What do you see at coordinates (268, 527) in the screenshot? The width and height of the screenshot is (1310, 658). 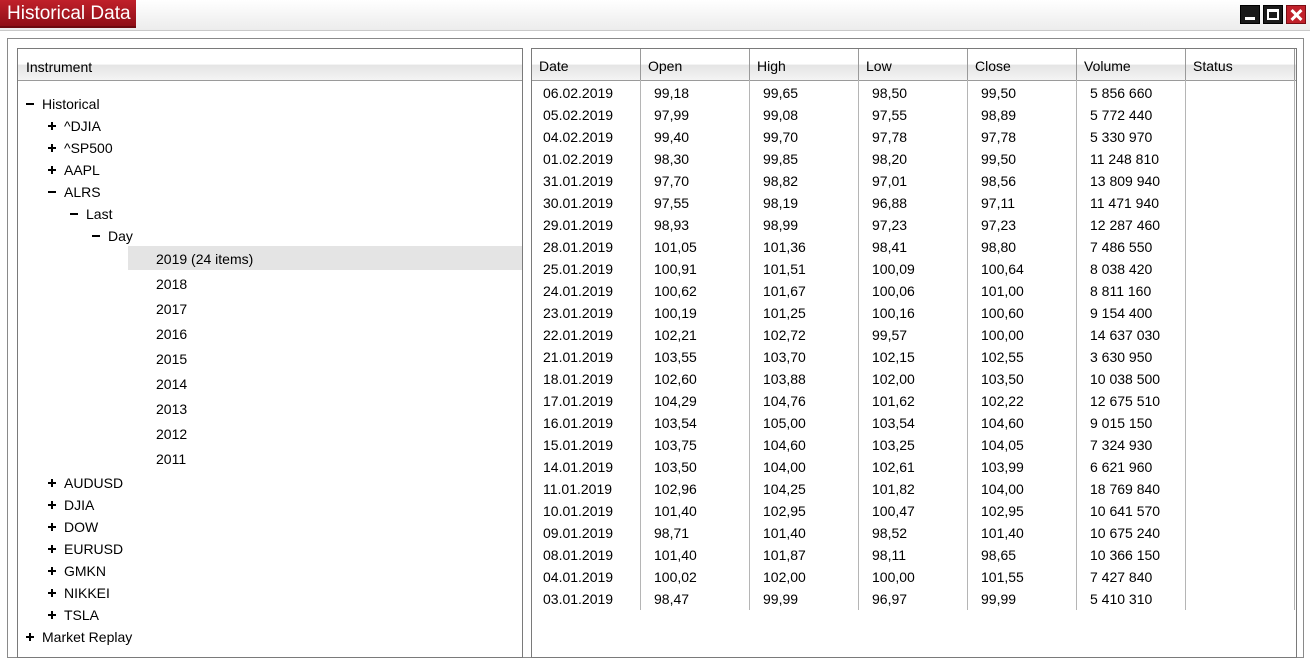 I see `tree-item: DOW` at bounding box center [268, 527].